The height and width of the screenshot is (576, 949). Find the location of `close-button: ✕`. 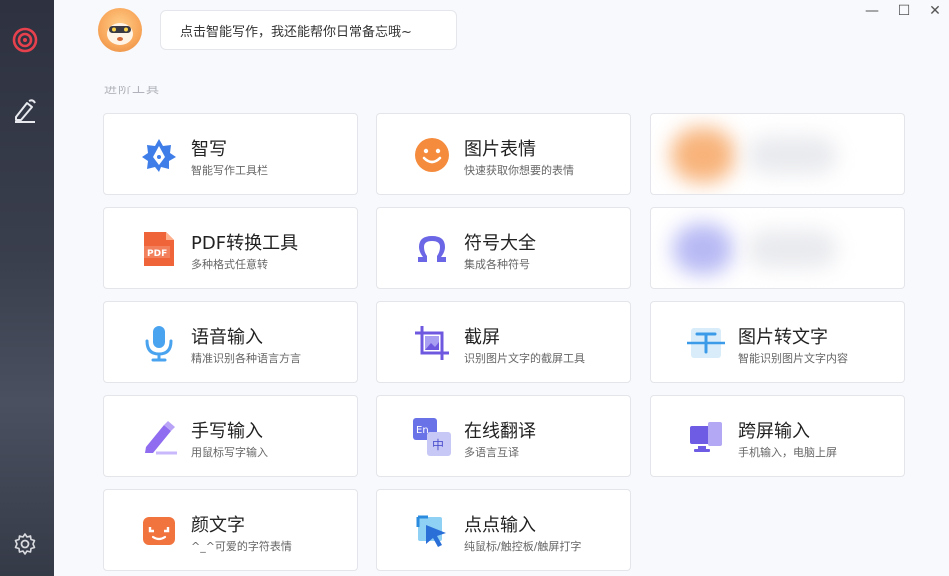

close-button: ✕ is located at coordinates (935, 11).